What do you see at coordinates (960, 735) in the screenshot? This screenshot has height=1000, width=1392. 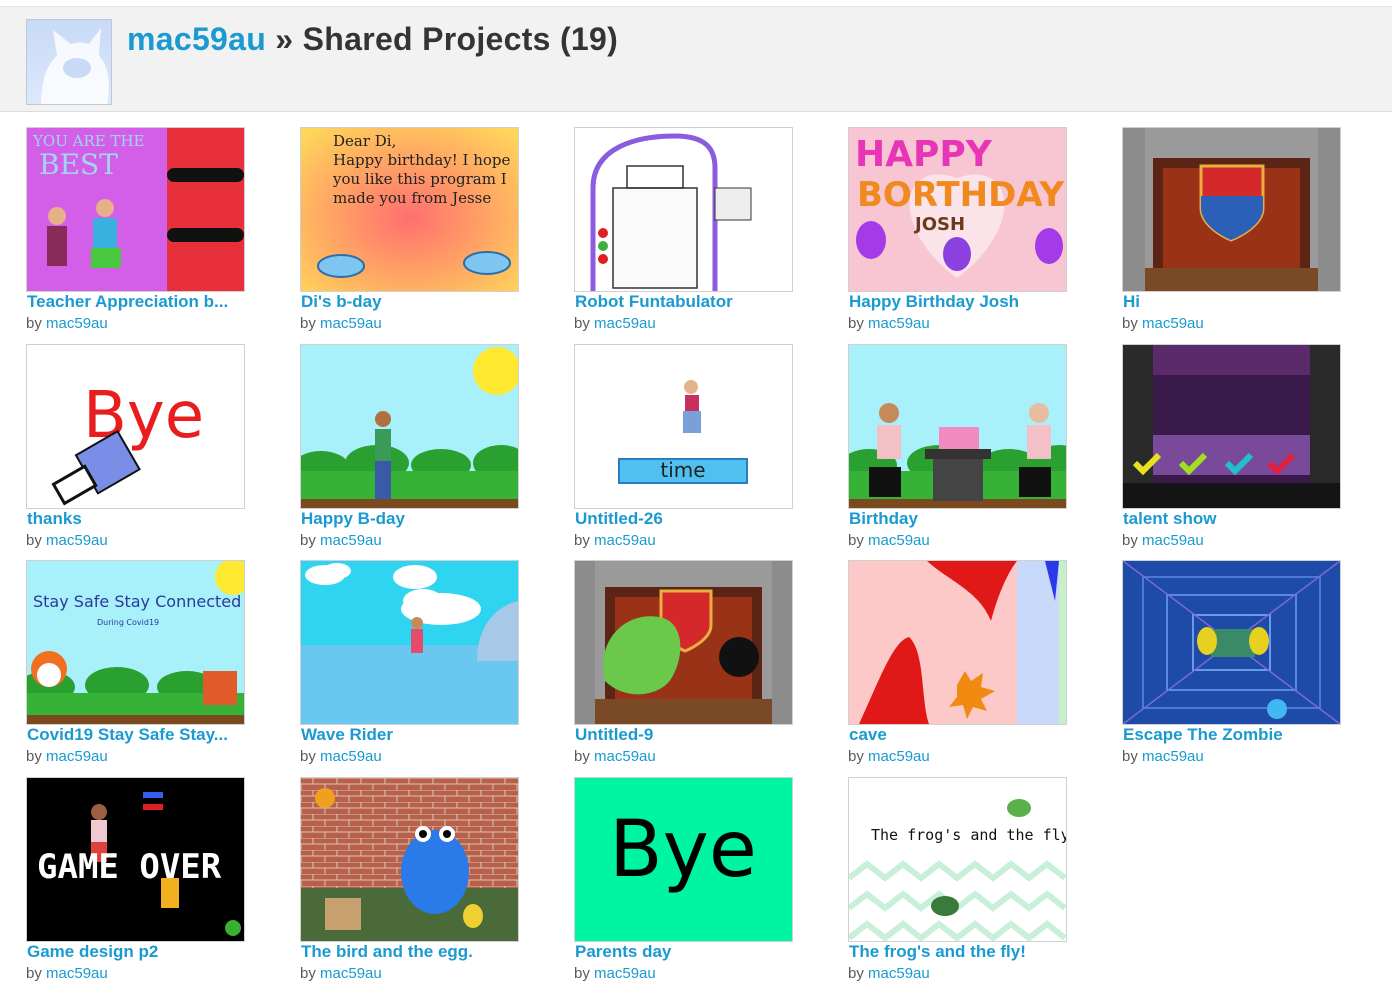 I see `project-title-link: cave` at bounding box center [960, 735].